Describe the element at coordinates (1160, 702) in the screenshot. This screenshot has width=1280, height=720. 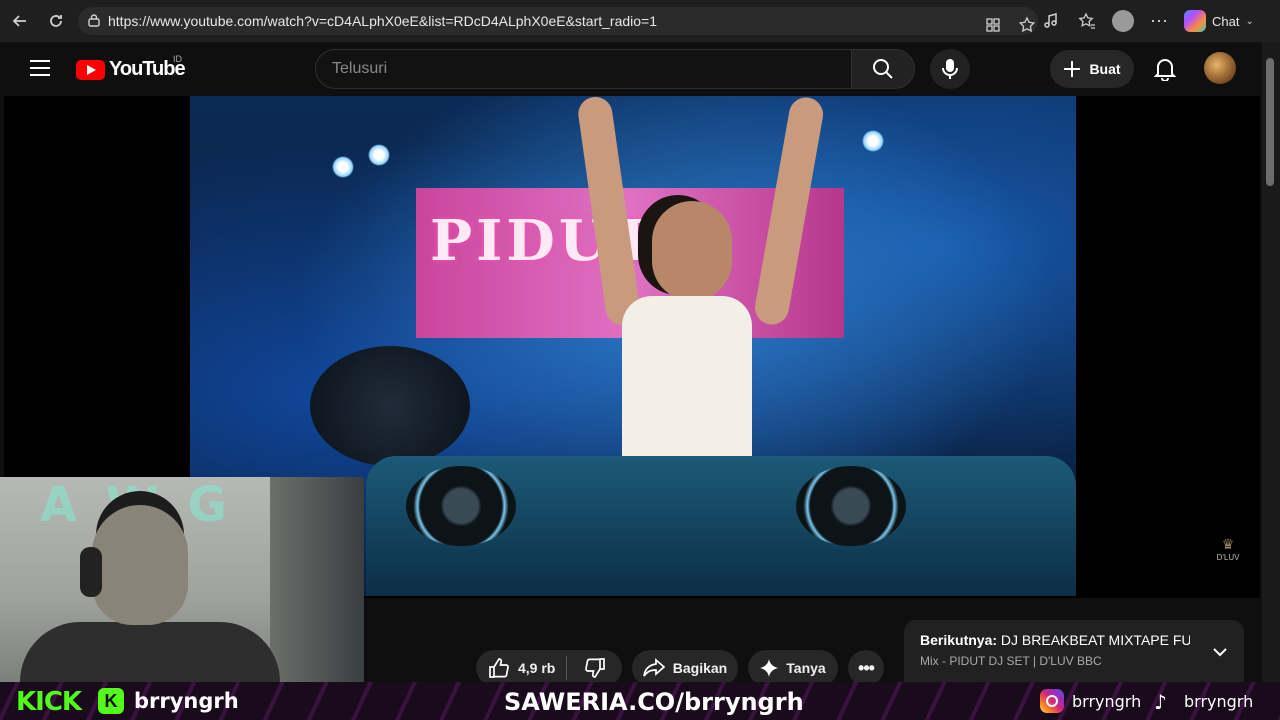
I see `tiktok-icon: ♪` at that location.